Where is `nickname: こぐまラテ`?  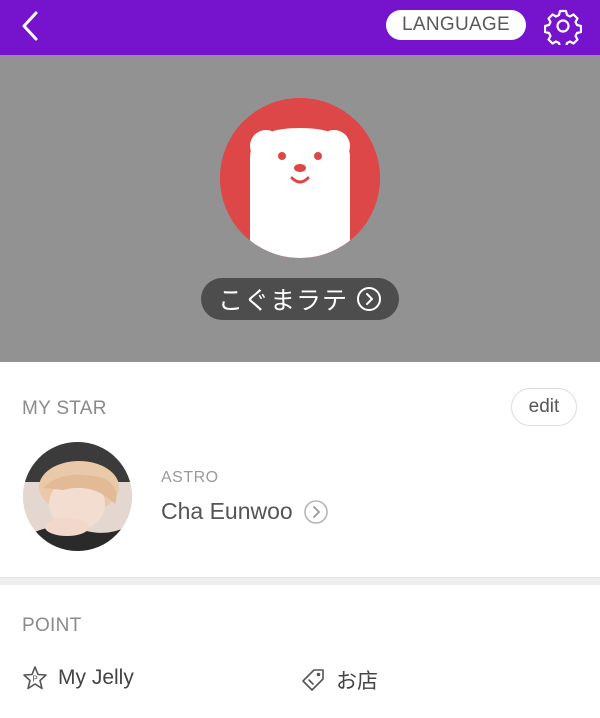 nickname: こぐまラテ is located at coordinates (282, 300).